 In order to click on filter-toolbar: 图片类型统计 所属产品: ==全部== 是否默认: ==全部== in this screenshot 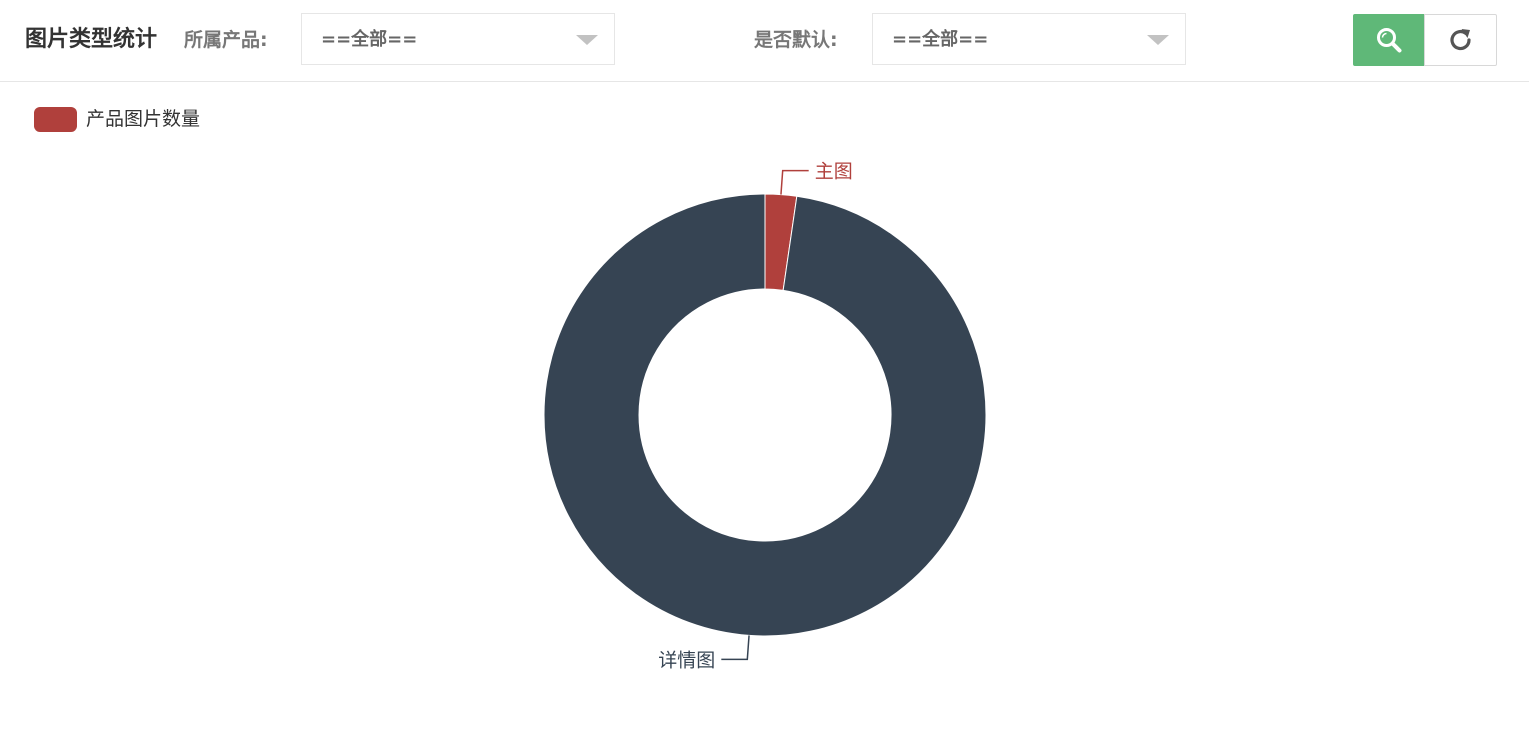, I will do `click(764, 41)`.